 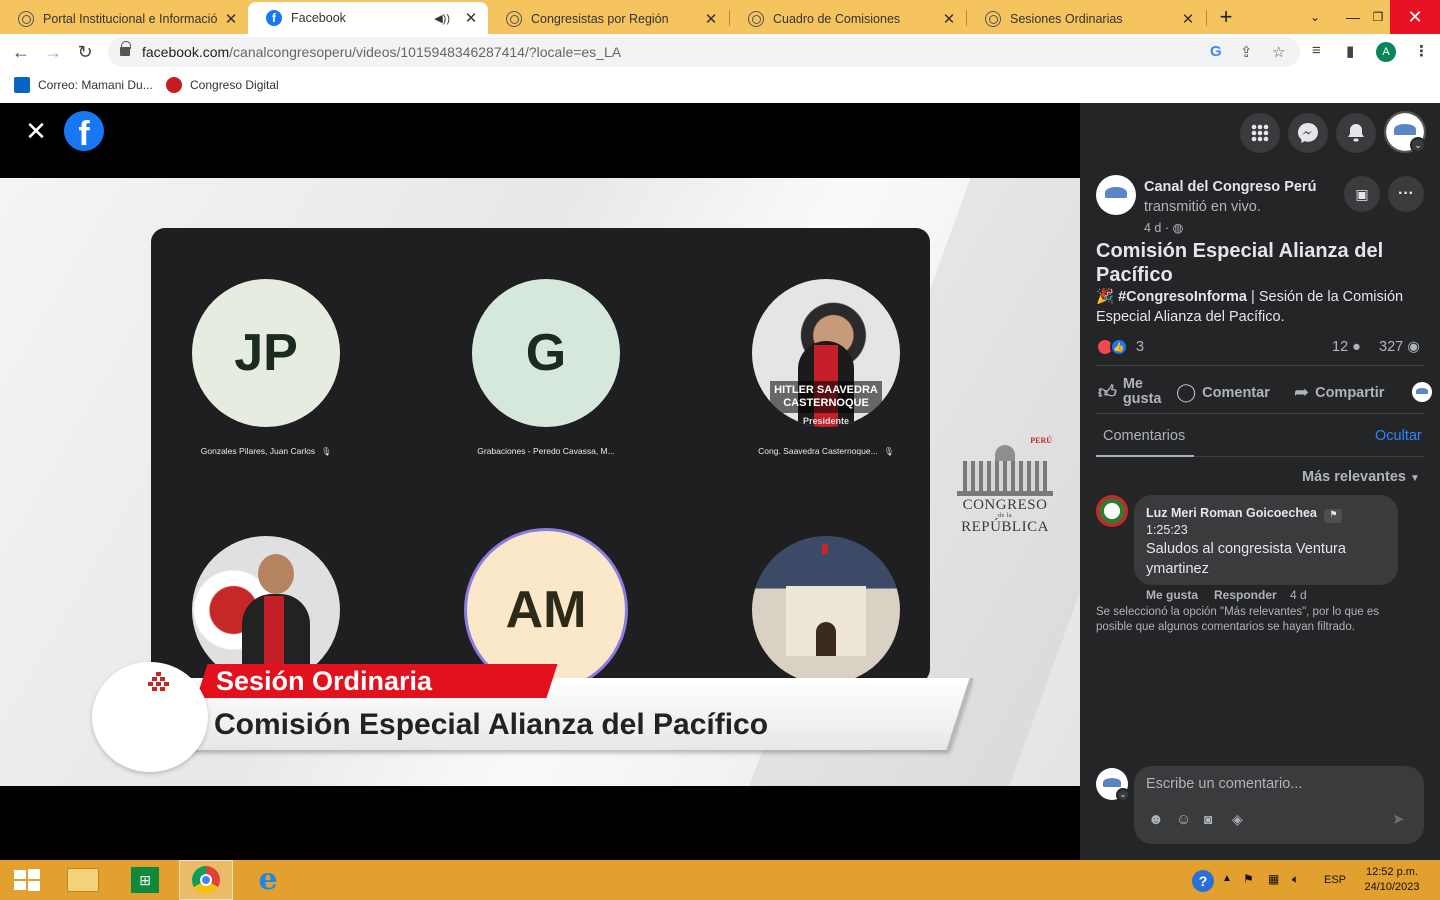 What do you see at coordinates (21, 52) in the screenshot?
I see `back-button: ←` at bounding box center [21, 52].